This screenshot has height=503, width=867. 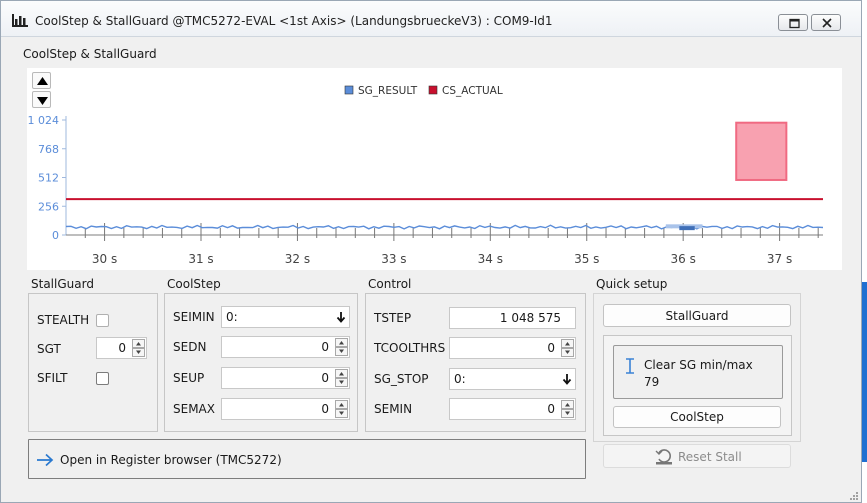 I want to click on register-browser-label: Open in Register browser (TMC5272), so click(x=171, y=460).